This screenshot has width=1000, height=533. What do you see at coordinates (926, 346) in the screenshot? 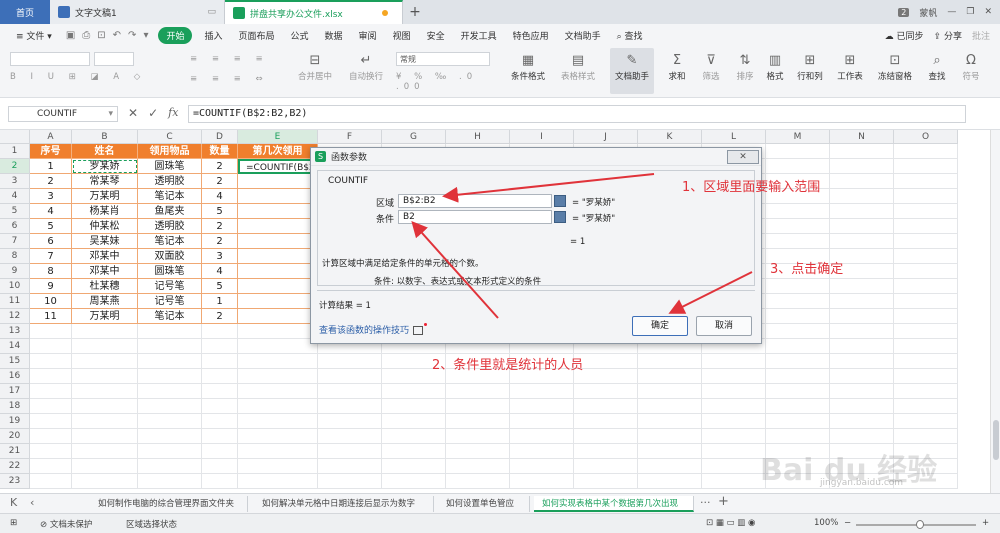
I see `cell-o14` at bounding box center [926, 346].